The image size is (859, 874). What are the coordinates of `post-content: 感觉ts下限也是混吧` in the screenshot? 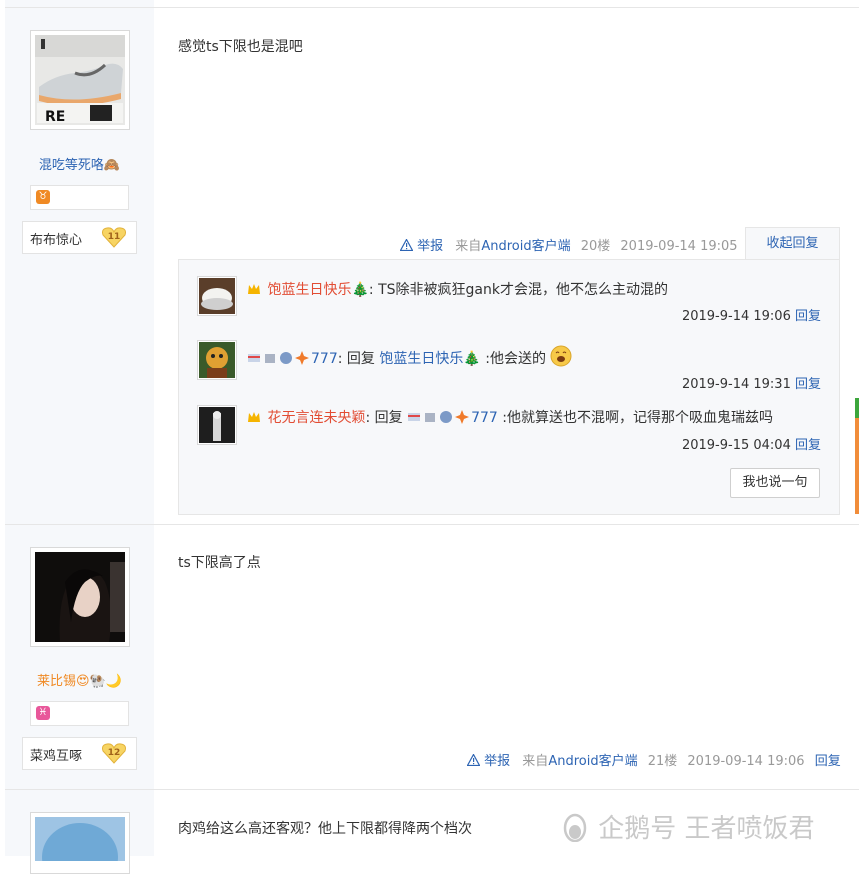 It's located at (240, 47).